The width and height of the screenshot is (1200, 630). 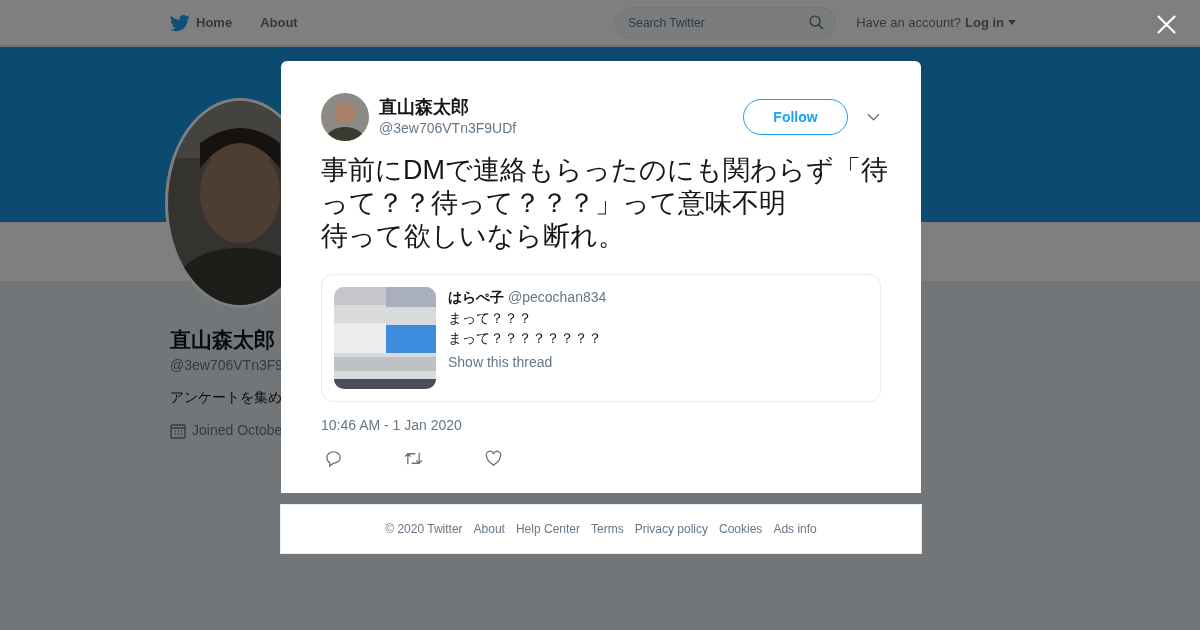 What do you see at coordinates (473, 236) in the screenshot?
I see `tweet-text: 待って欲しいなら断れ。` at bounding box center [473, 236].